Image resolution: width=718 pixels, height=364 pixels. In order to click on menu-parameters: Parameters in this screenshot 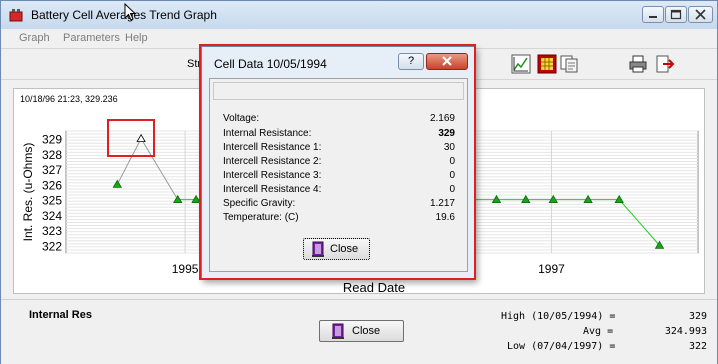, I will do `click(91, 38)`.